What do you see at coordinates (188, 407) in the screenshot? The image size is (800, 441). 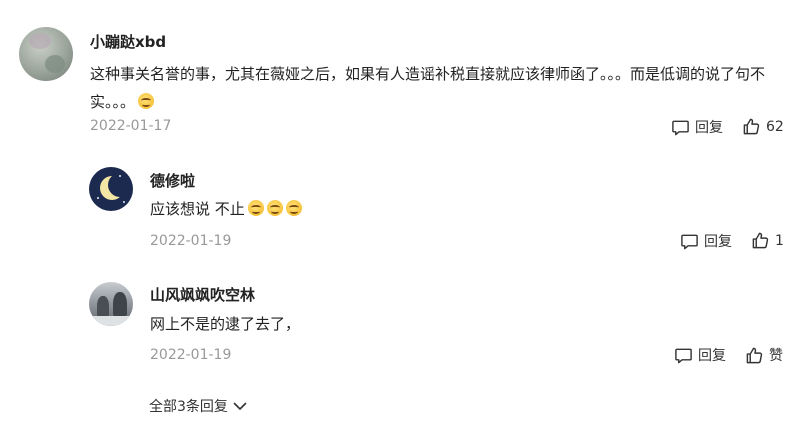 I see `expand-replies-label: 全部3条回复` at bounding box center [188, 407].